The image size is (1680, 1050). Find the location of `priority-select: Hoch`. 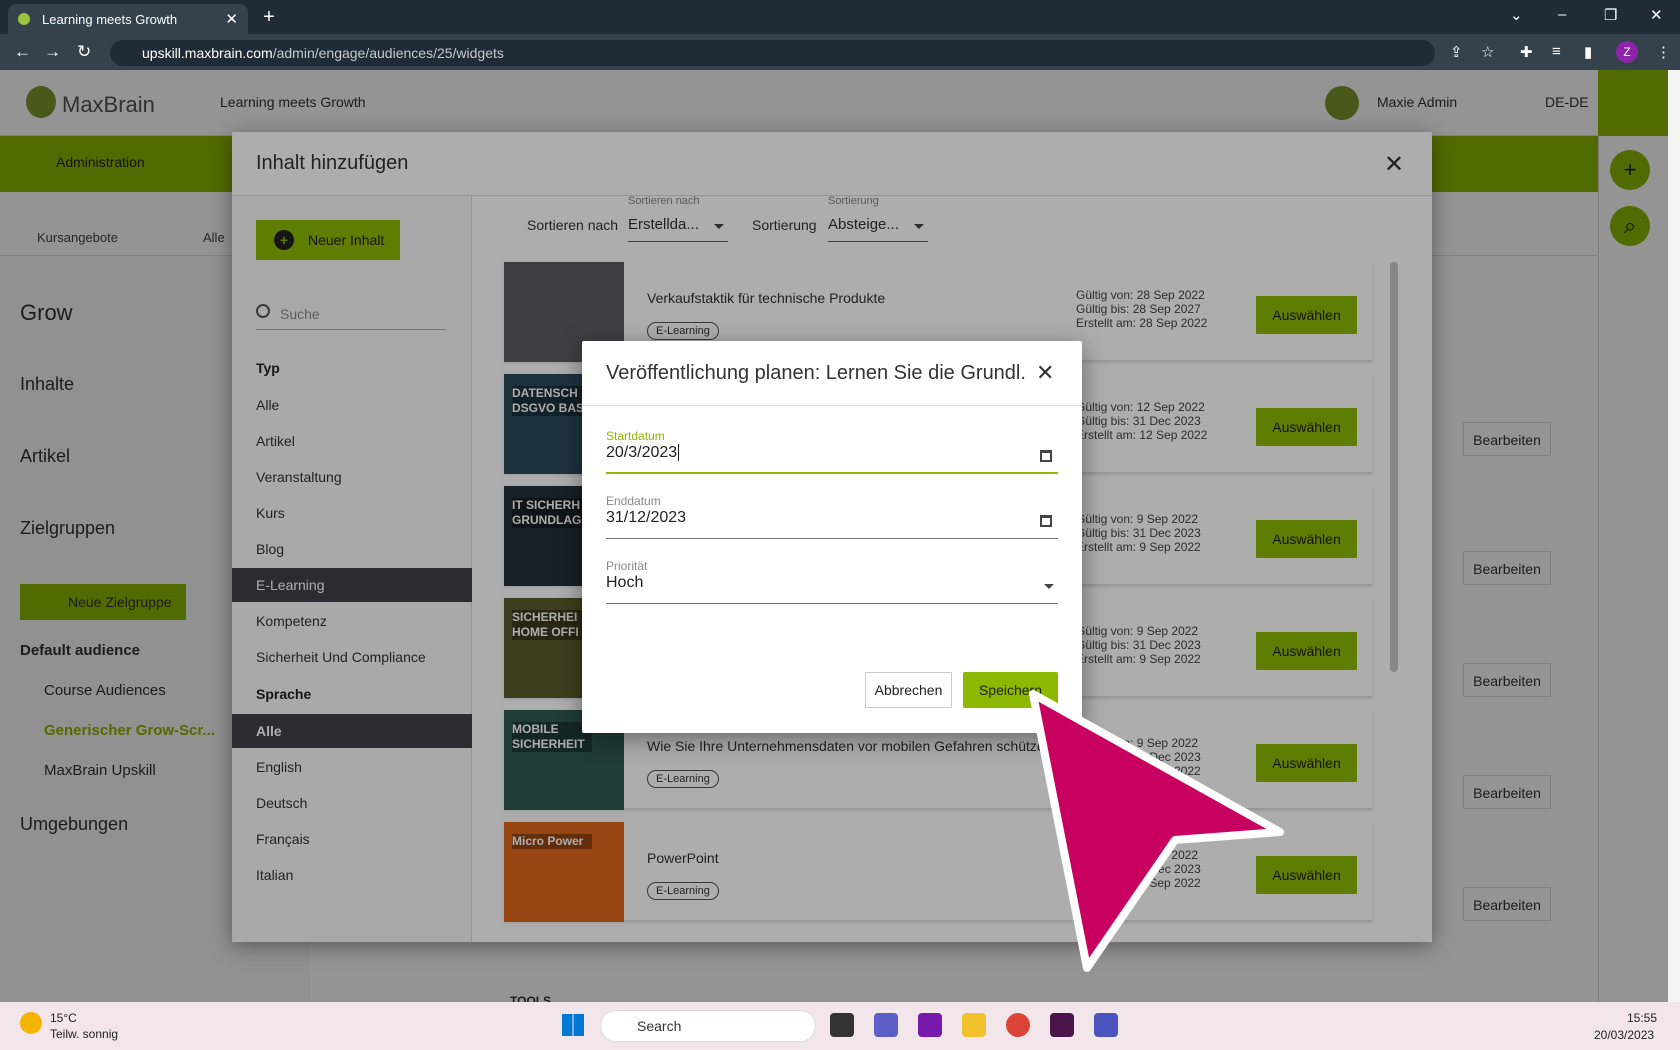

priority-select: Hoch is located at coordinates (832, 589).